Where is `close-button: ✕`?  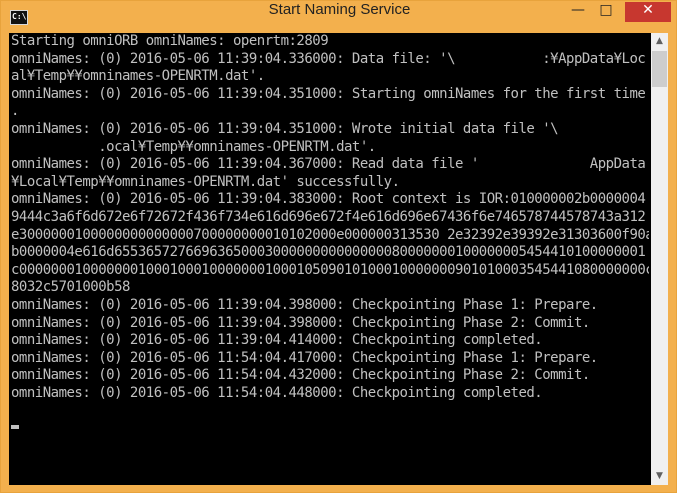
close-button: ✕ is located at coordinates (648, 12).